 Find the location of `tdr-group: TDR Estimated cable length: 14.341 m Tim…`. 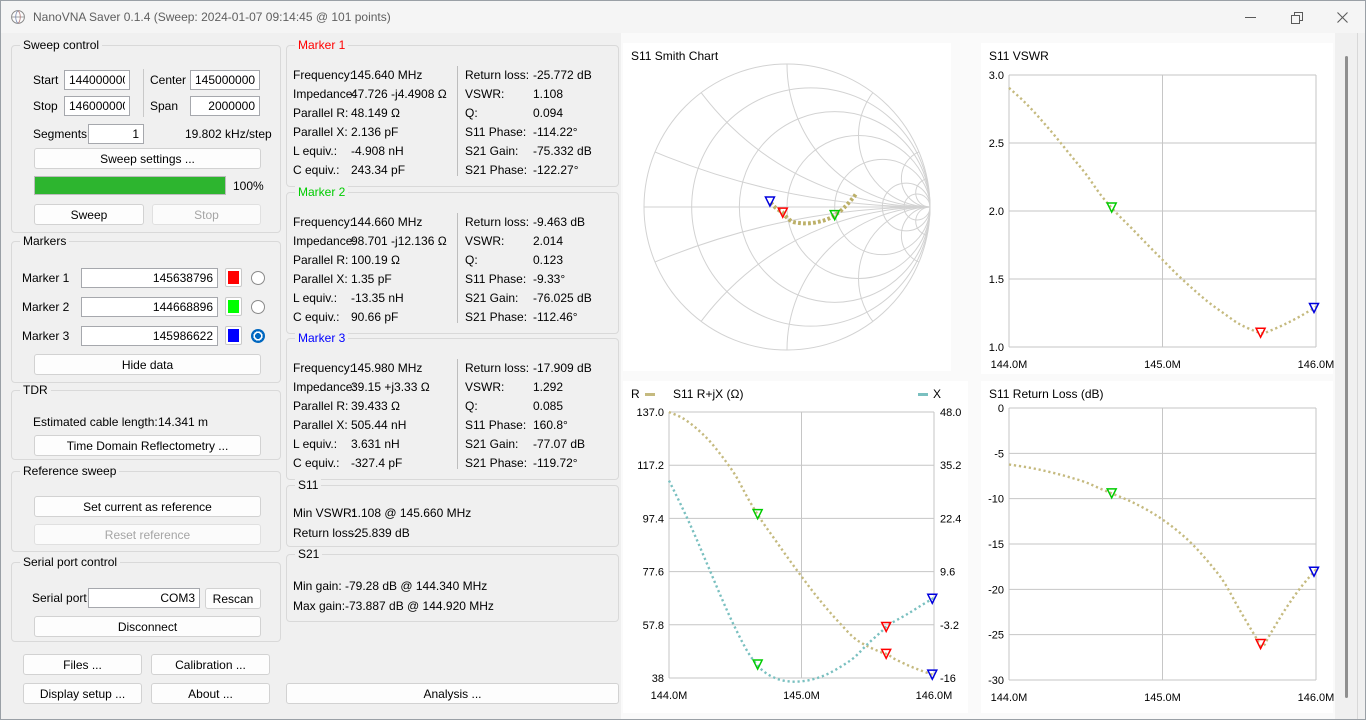

tdr-group: TDR Estimated cable length: 14.341 m Tim… is located at coordinates (146, 421).